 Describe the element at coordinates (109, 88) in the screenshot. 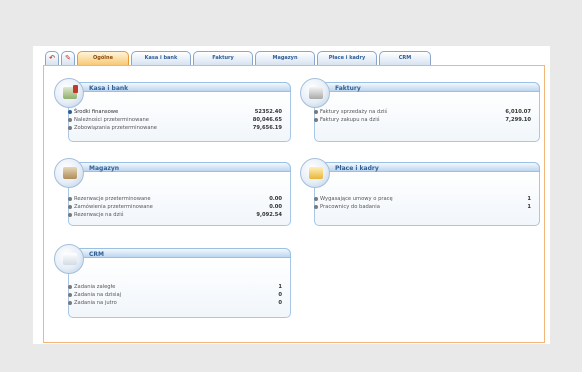

I see `panel-title: Kasa i bank` at that location.